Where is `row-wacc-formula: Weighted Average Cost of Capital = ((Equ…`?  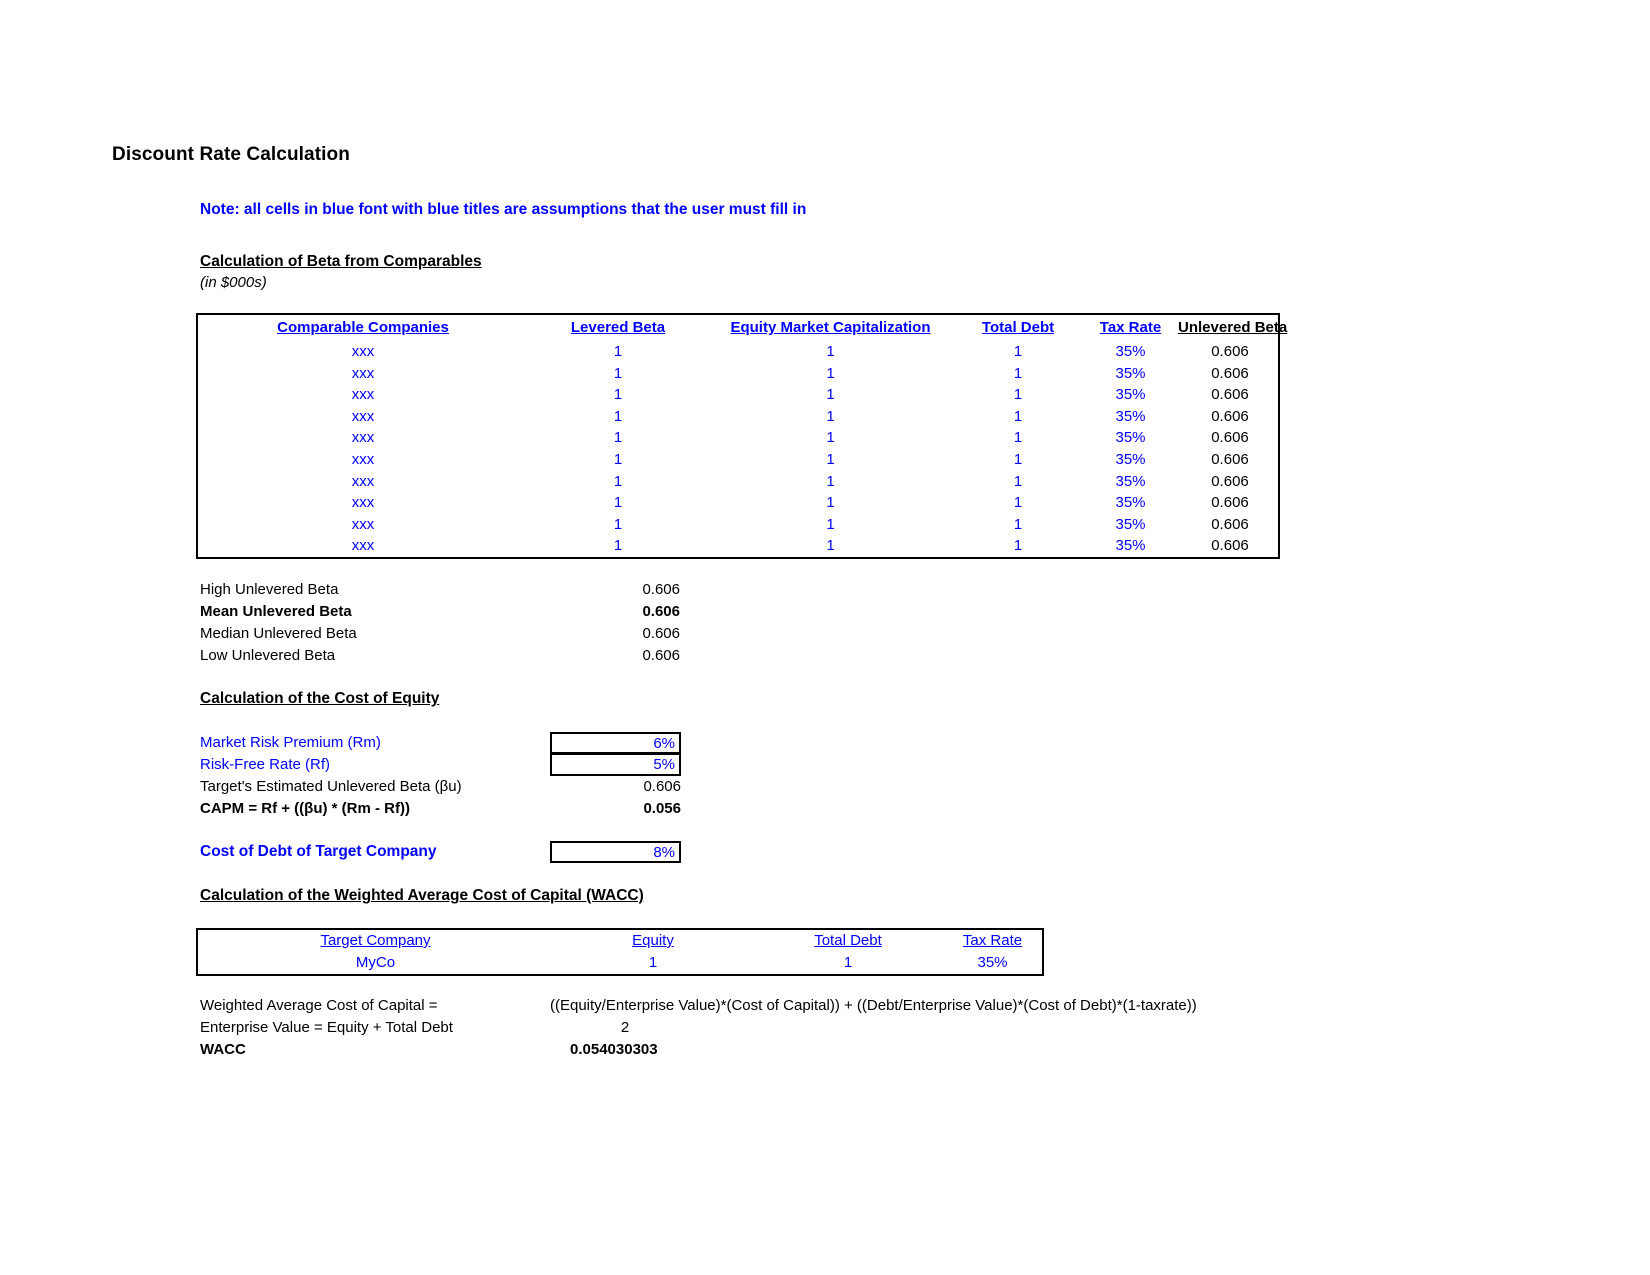
row-wacc-formula: Weighted Average Cost of Capital = ((Equ… is located at coordinates (800, 1006).